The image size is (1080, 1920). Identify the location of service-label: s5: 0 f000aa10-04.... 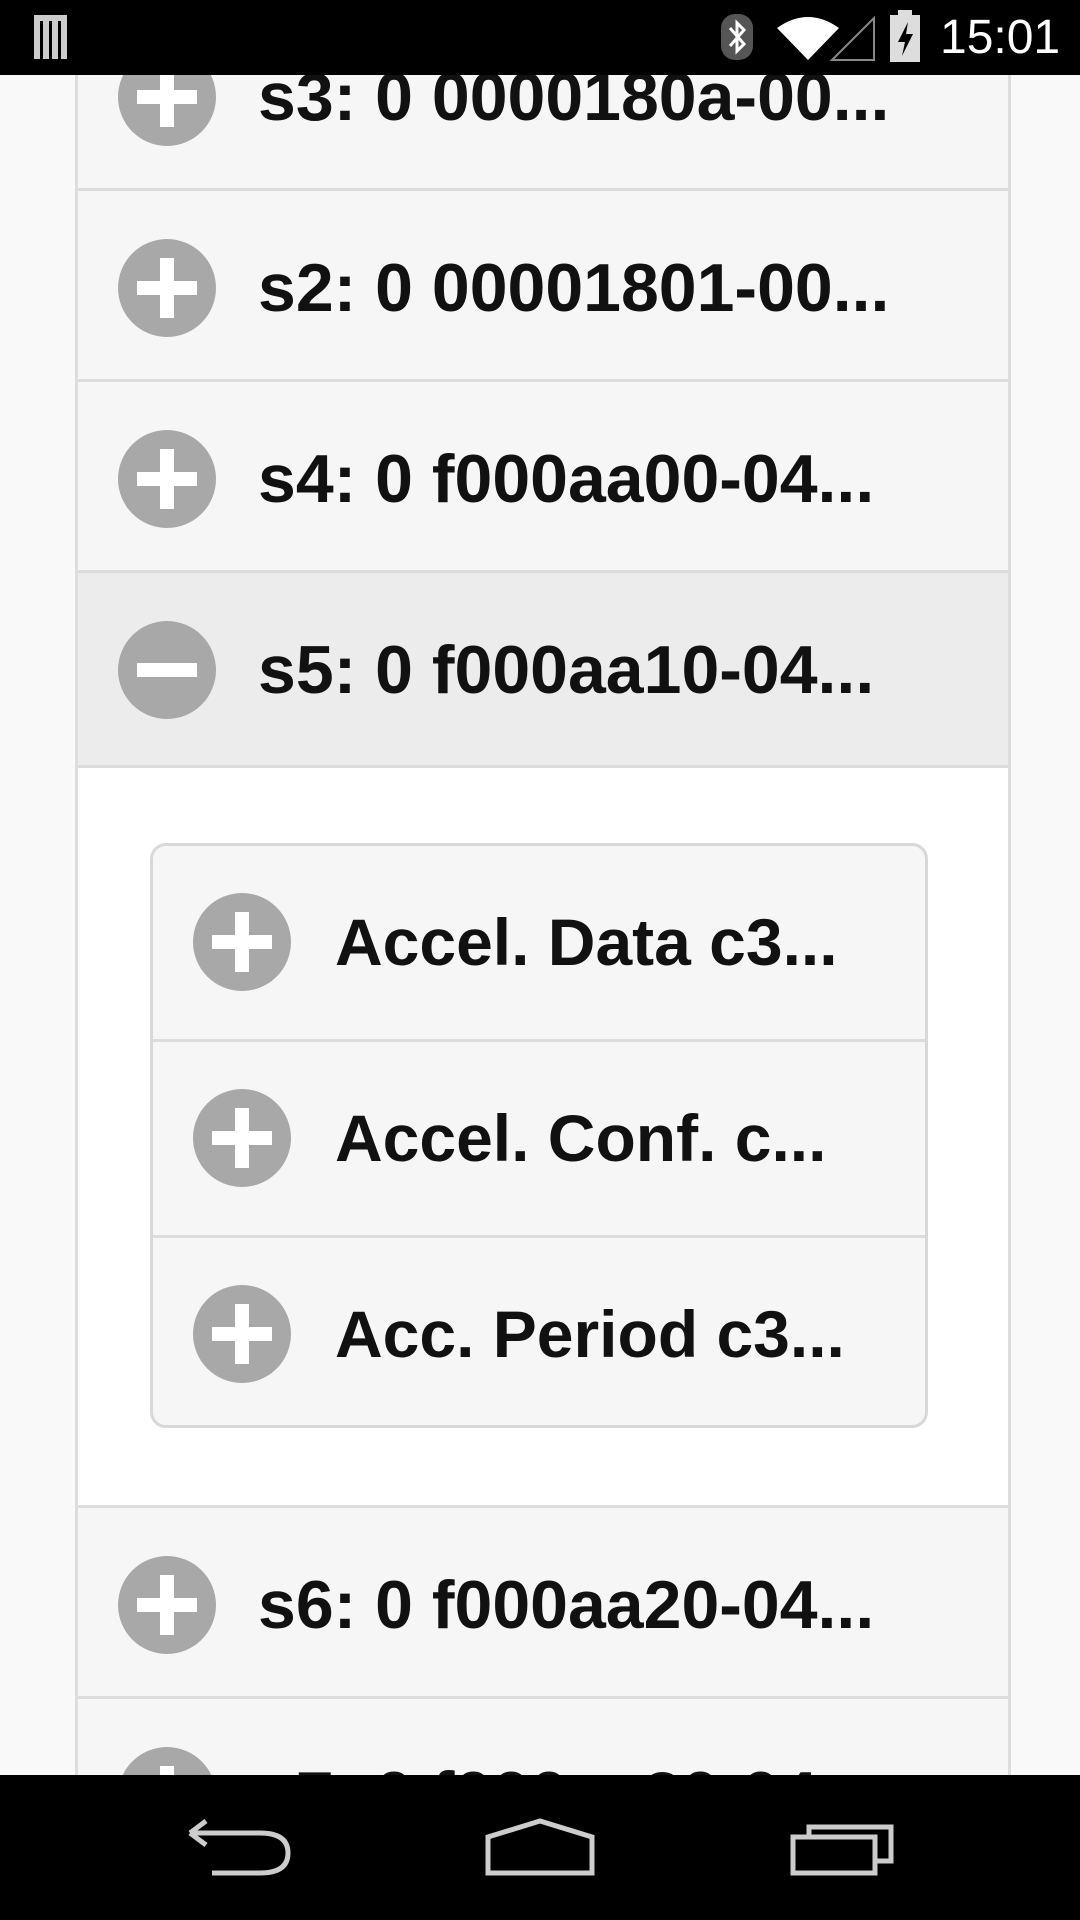
(566, 670).